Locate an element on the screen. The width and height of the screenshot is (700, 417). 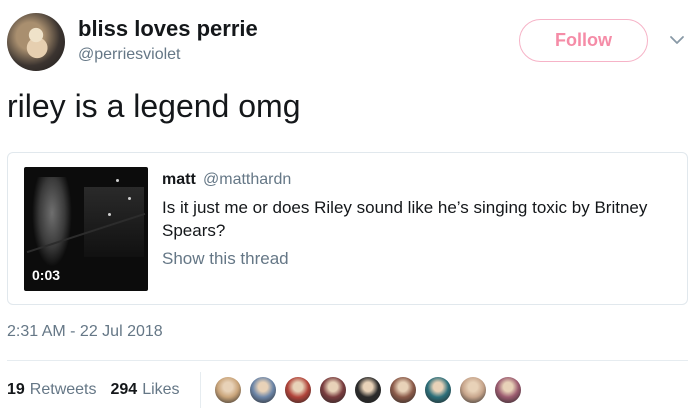
tweet-text: riley is a legend omg is located at coordinates (154, 106).